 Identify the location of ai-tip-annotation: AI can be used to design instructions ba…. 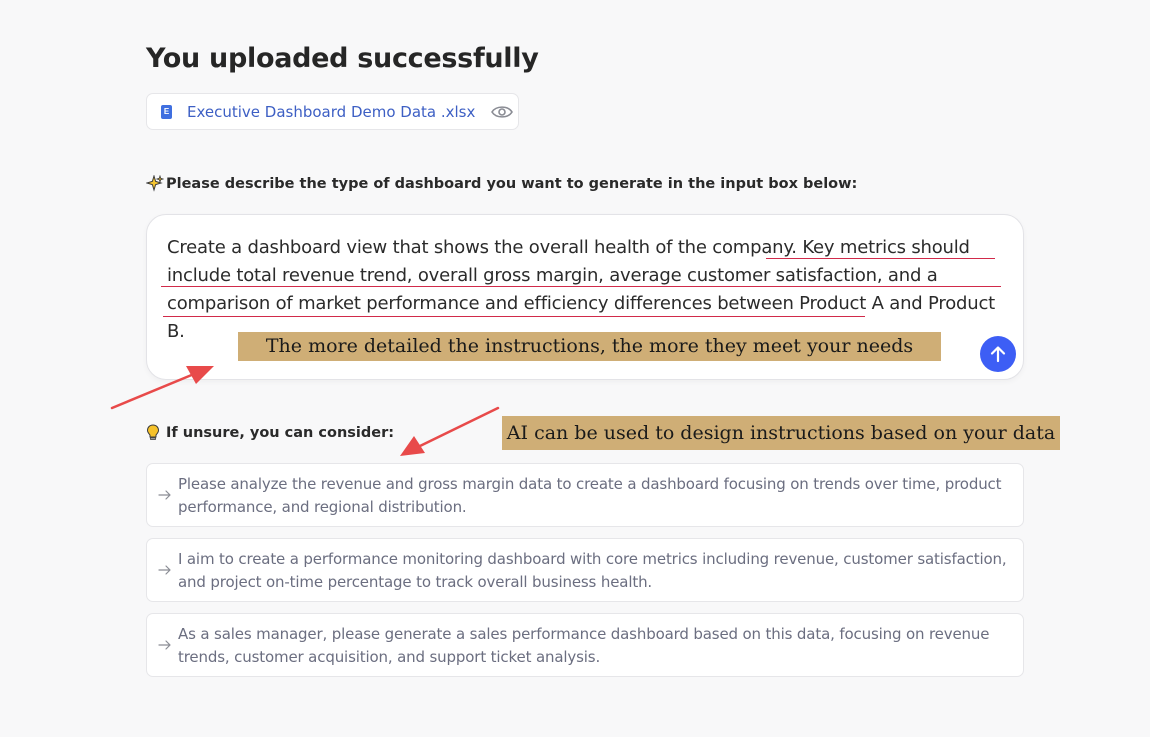
(781, 433).